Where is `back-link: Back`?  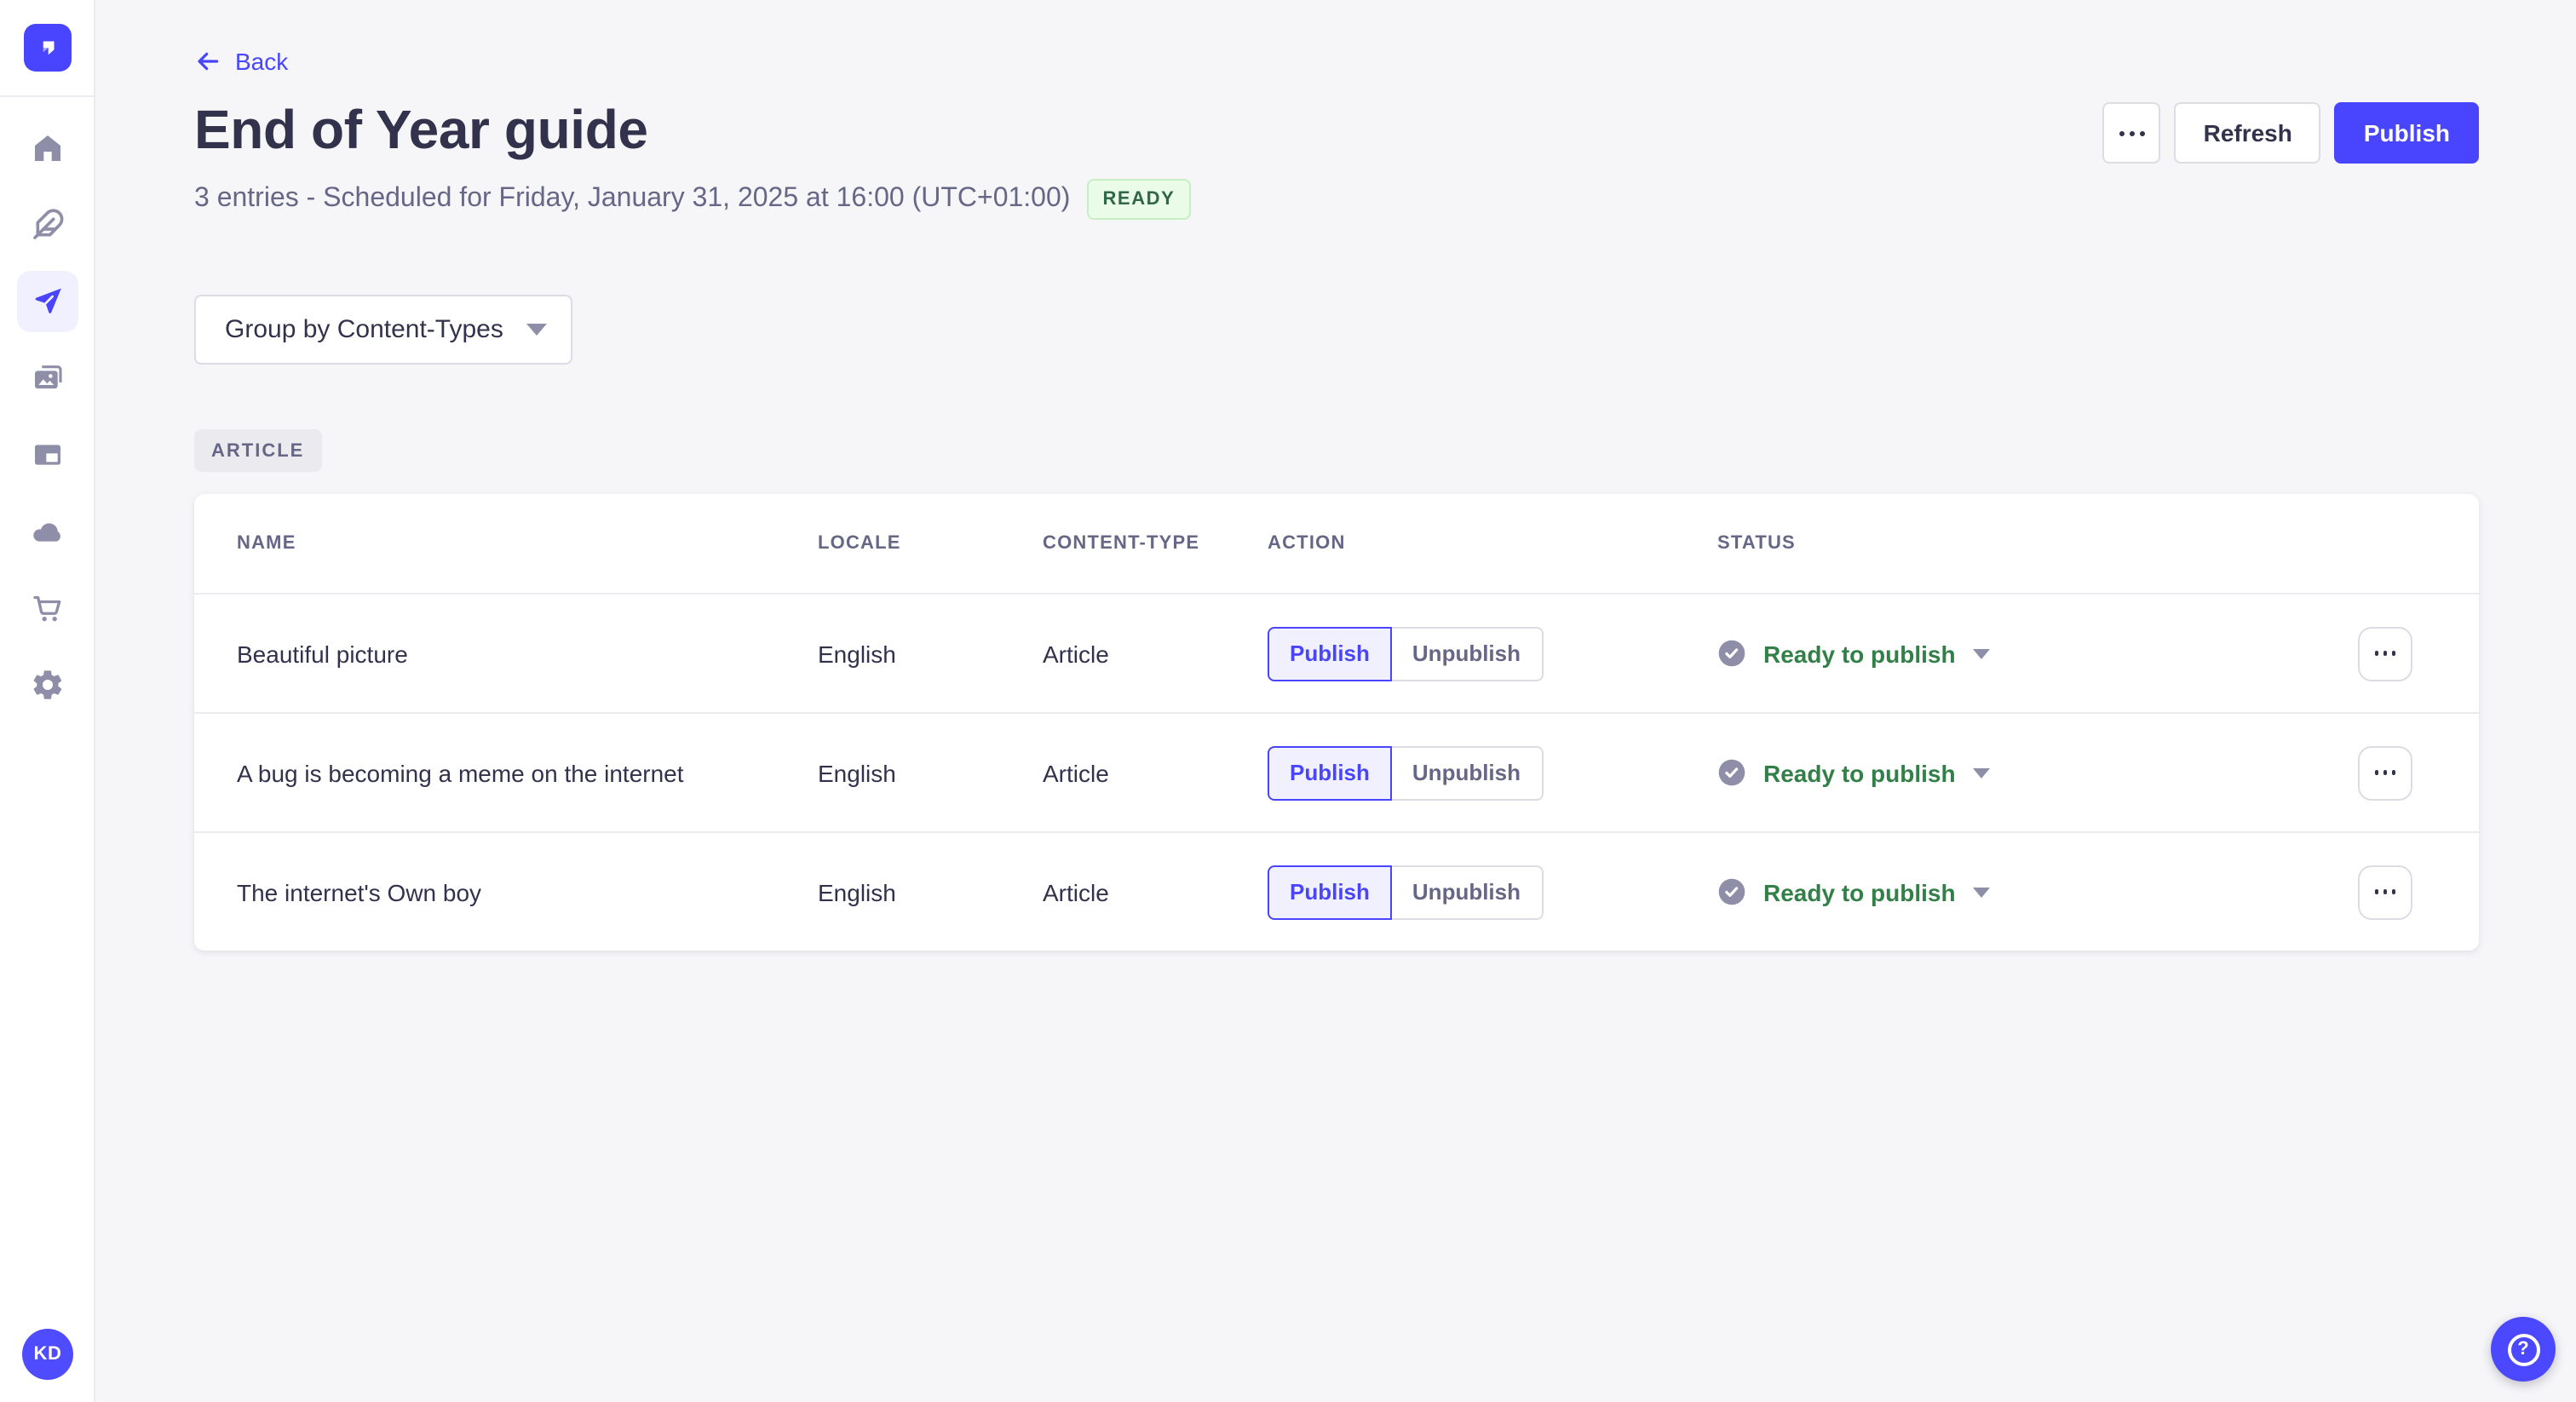 back-link: Back is located at coordinates (241, 62).